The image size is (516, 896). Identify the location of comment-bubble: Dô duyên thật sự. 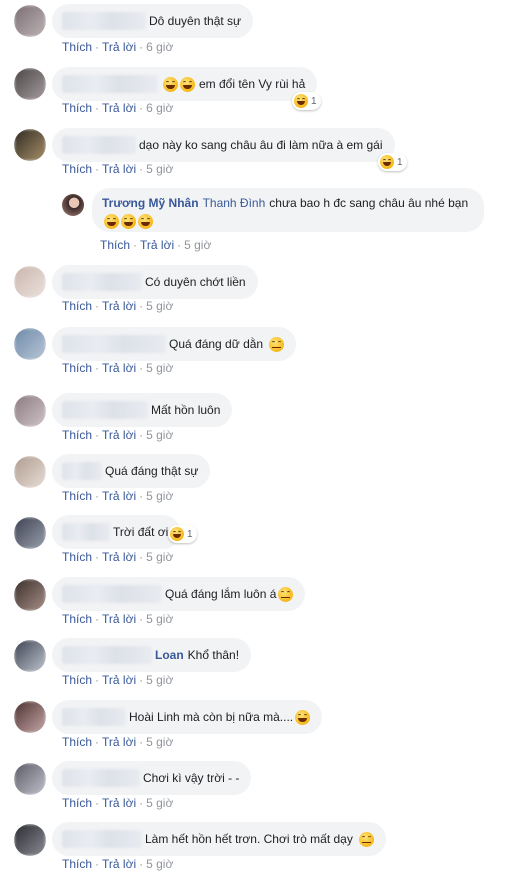
(153, 21).